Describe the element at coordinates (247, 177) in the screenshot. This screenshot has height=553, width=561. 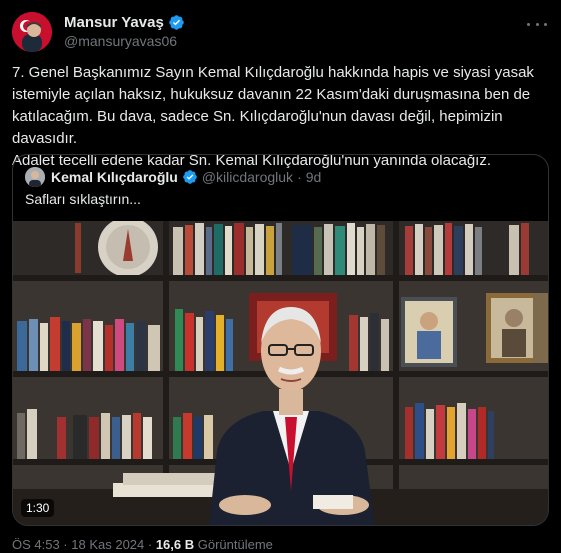
I see `quoted-author-handle: @kilicdarogluk` at that location.